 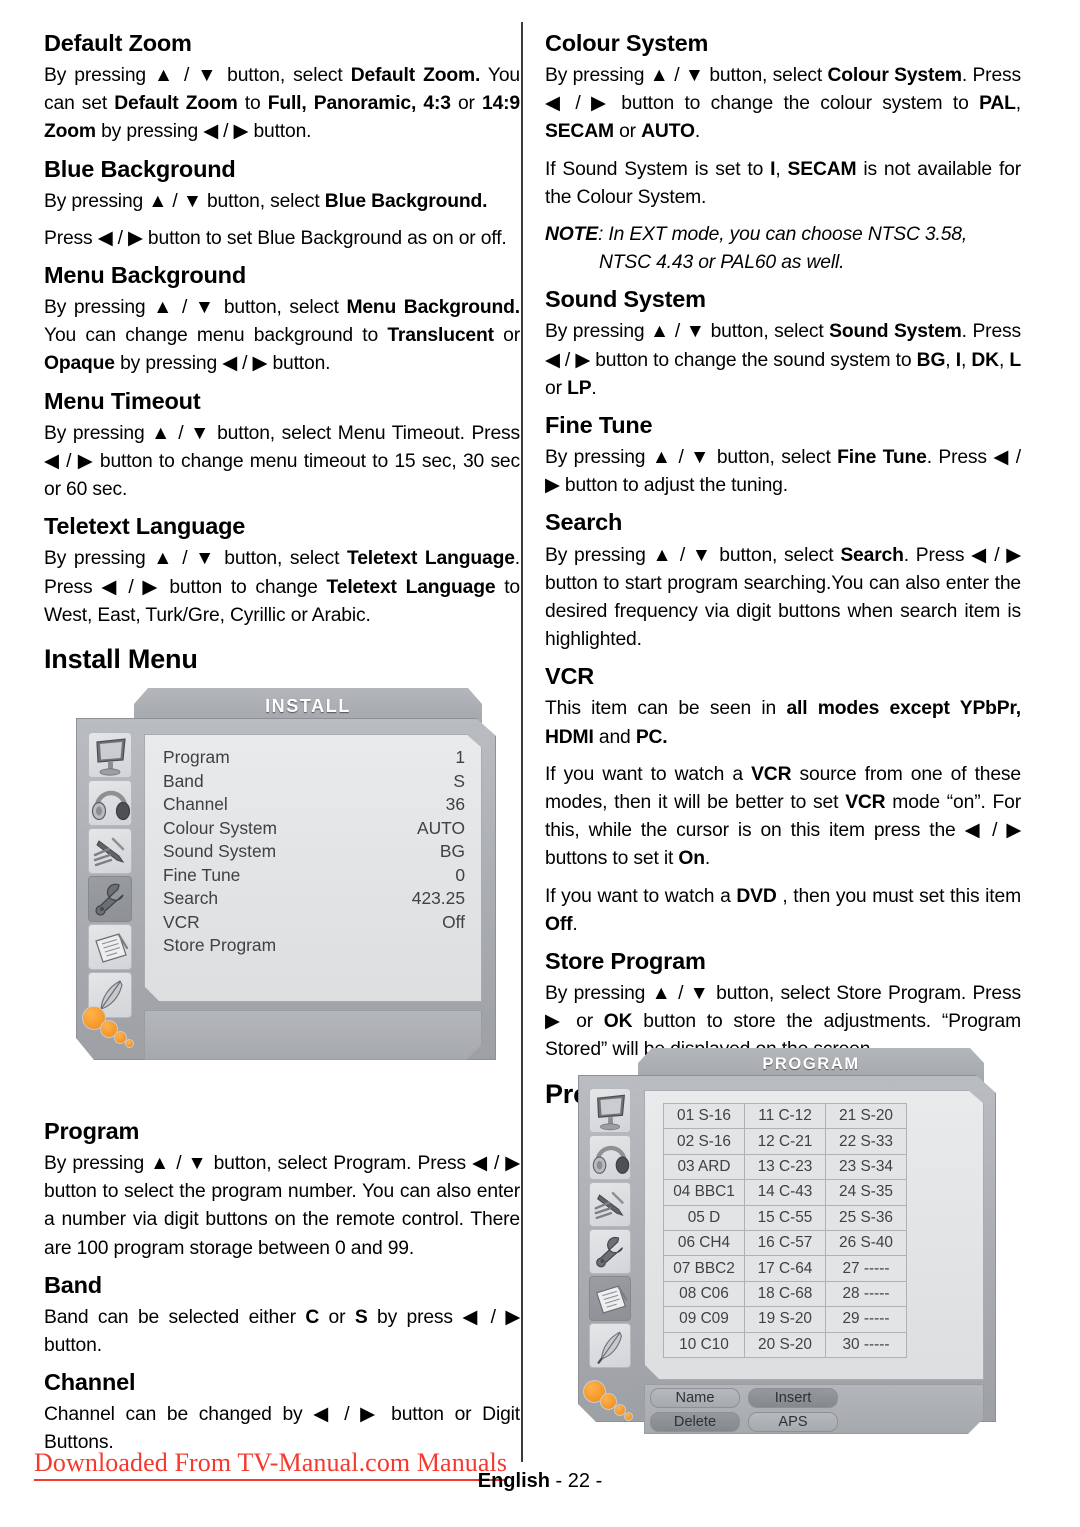 I want to click on section-heading-band: Band, so click(x=73, y=1284).